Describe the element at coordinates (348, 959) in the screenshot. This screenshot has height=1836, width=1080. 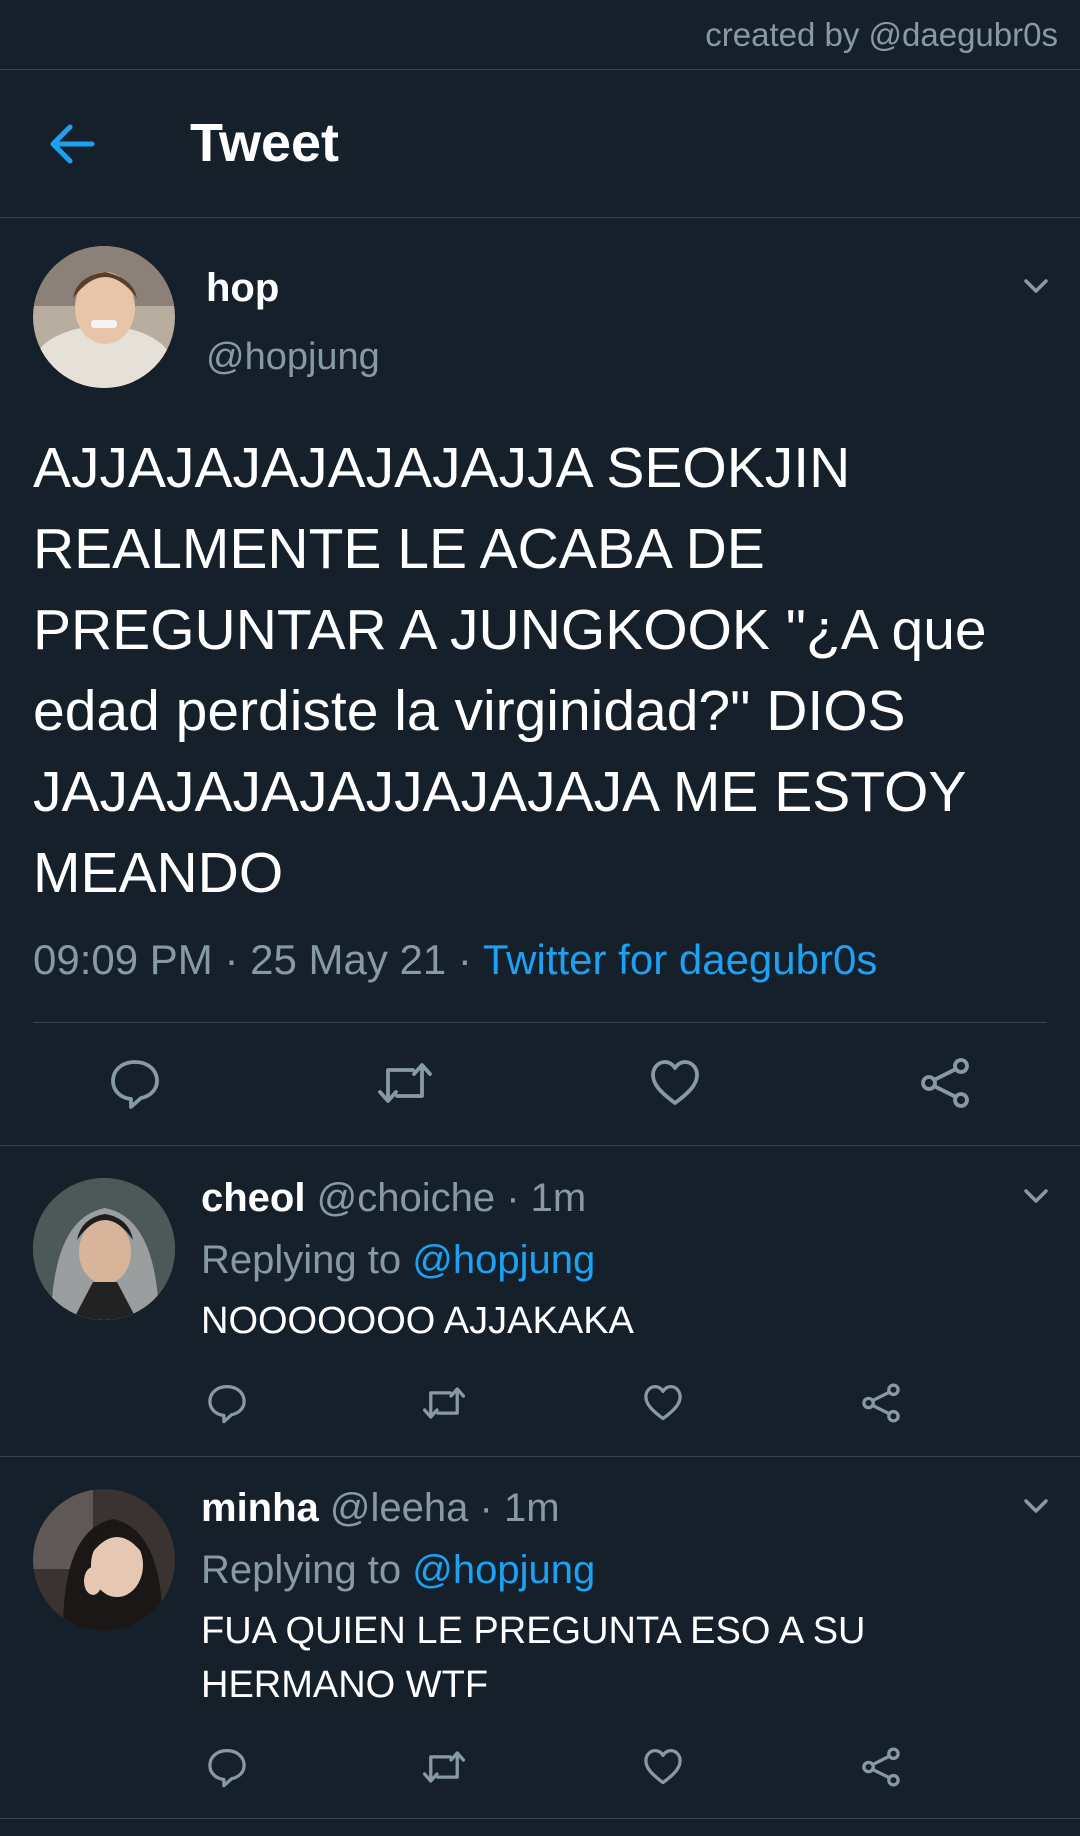
I see `tweet-date: 25 May 21` at that location.